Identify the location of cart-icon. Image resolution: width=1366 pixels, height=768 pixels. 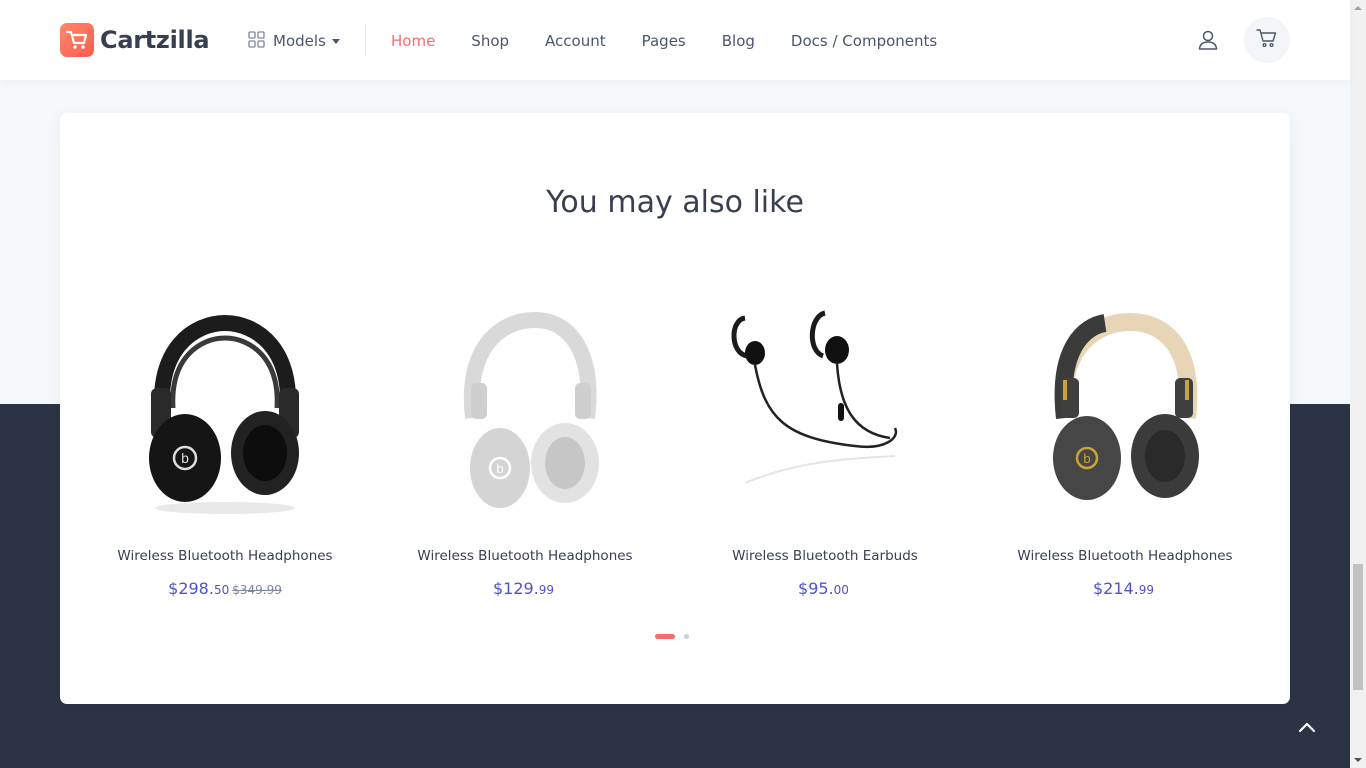
(1267, 40).